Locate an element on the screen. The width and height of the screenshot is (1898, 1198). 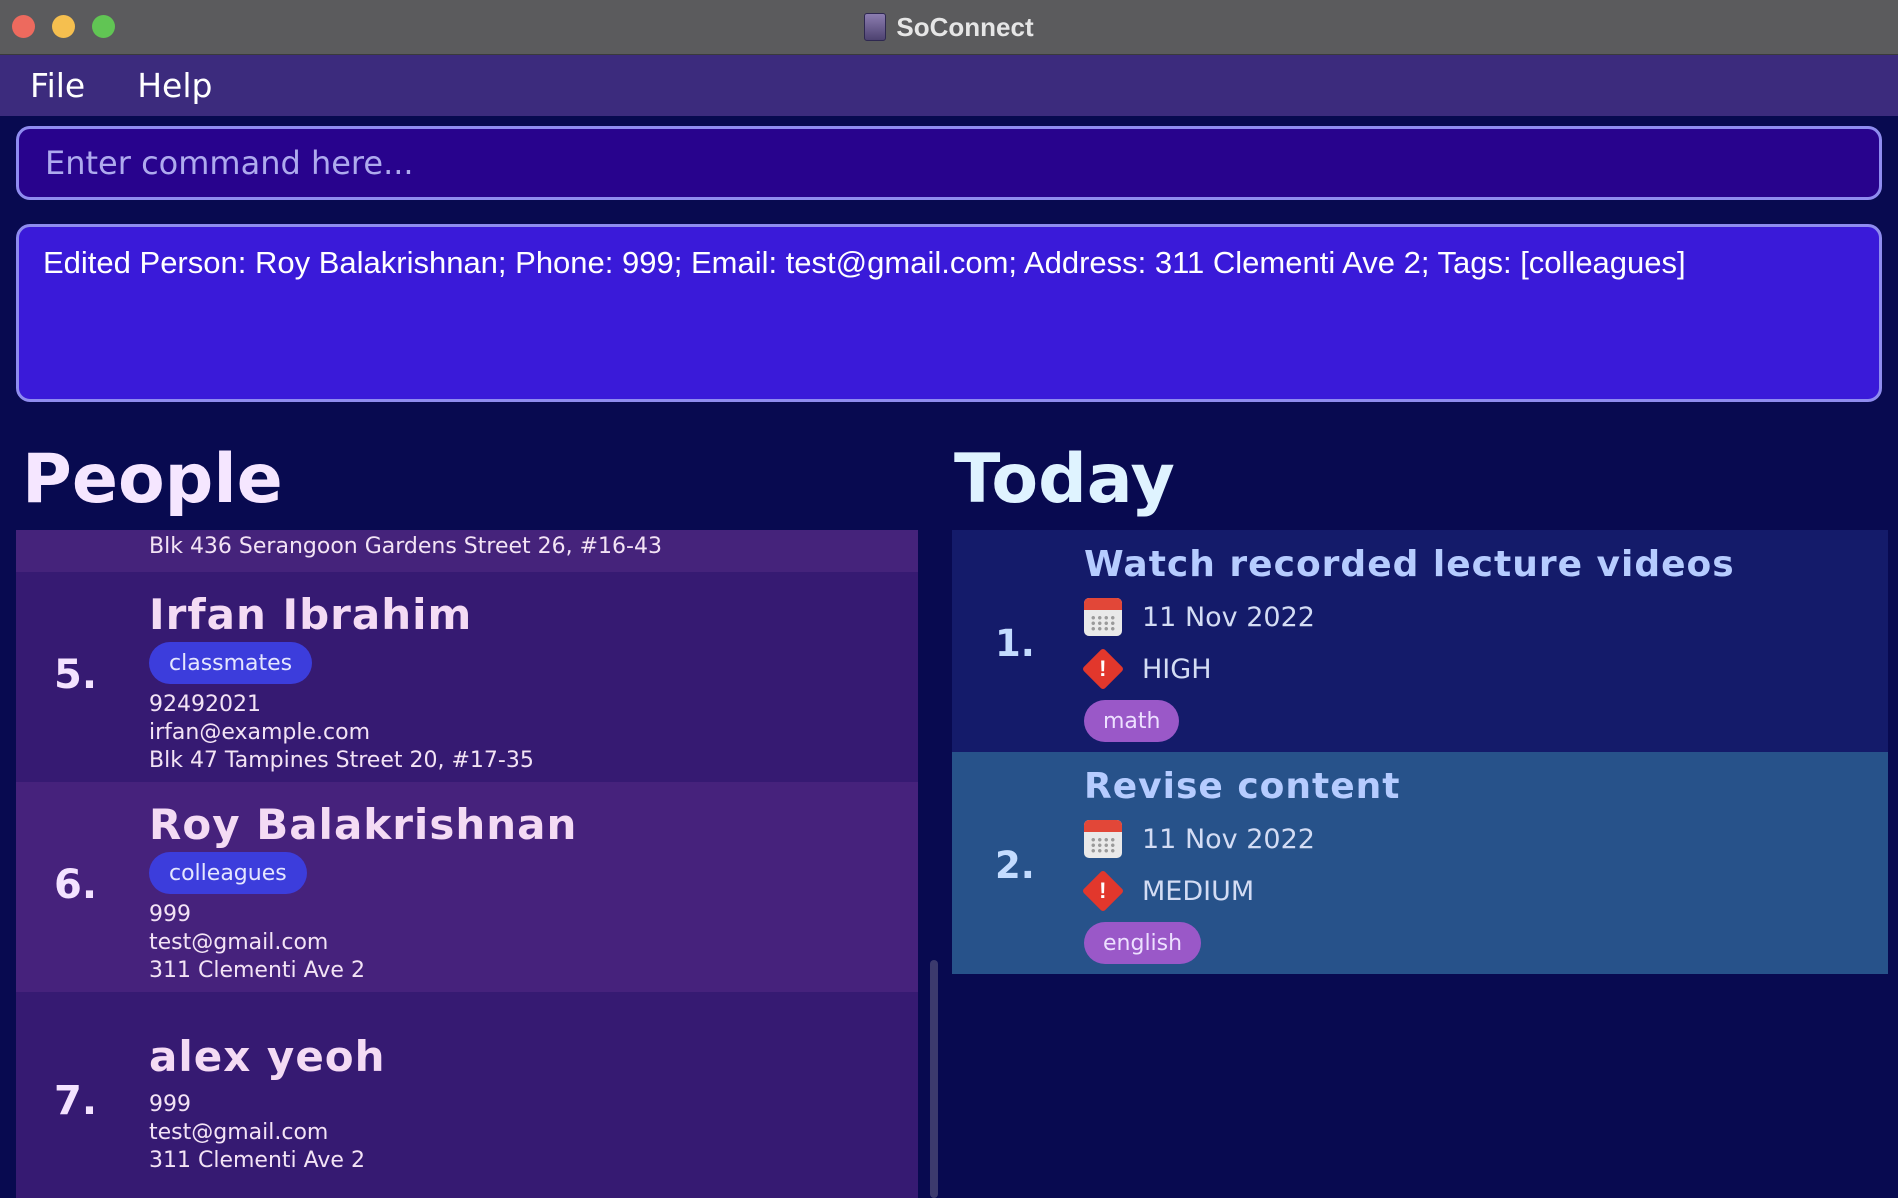
command-input is located at coordinates (962, 163).